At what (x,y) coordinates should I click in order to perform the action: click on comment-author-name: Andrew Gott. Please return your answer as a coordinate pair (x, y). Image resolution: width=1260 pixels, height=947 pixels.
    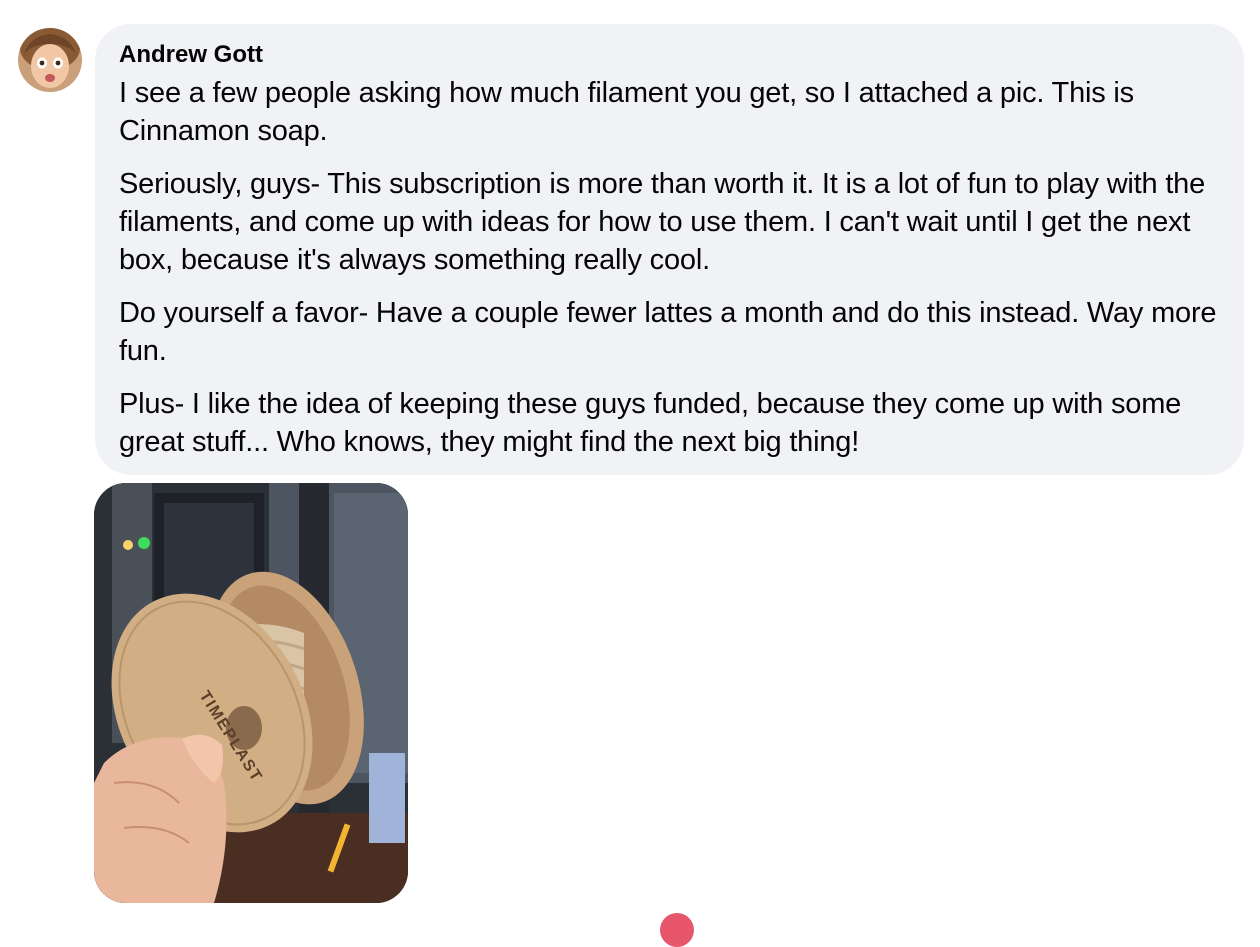
    Looking at the image, I should click on (191, 55).